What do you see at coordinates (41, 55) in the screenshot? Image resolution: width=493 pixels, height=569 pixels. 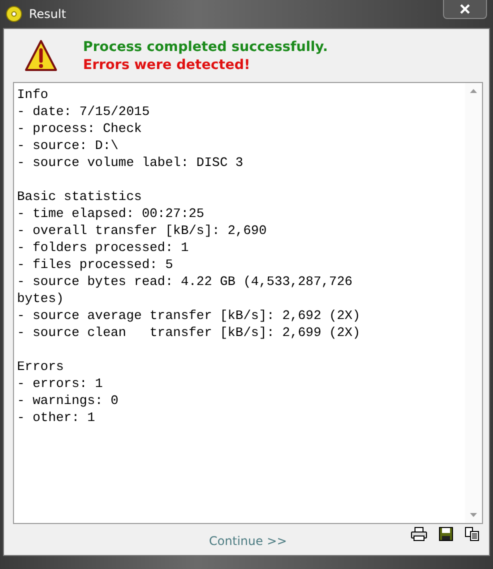 I see `warning-icon` at bounding box center [41, 55].